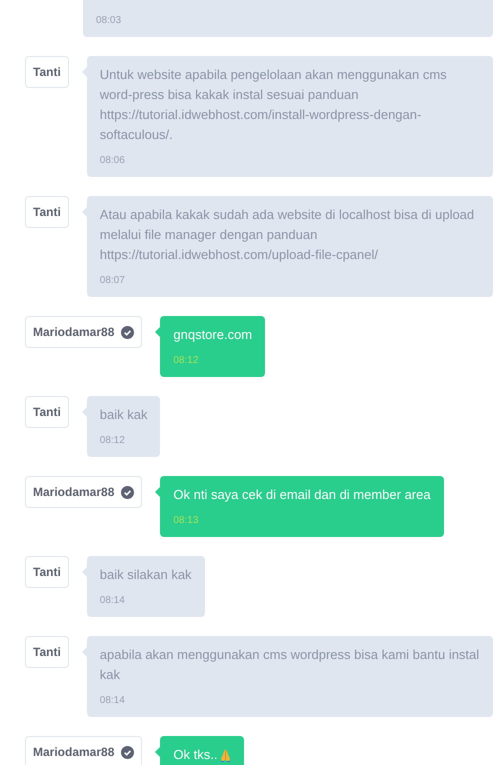  What do you see at coordinates (124, 415) in the screenshot?
I see `message-text: baik kak` at bounding box center [124, 415].